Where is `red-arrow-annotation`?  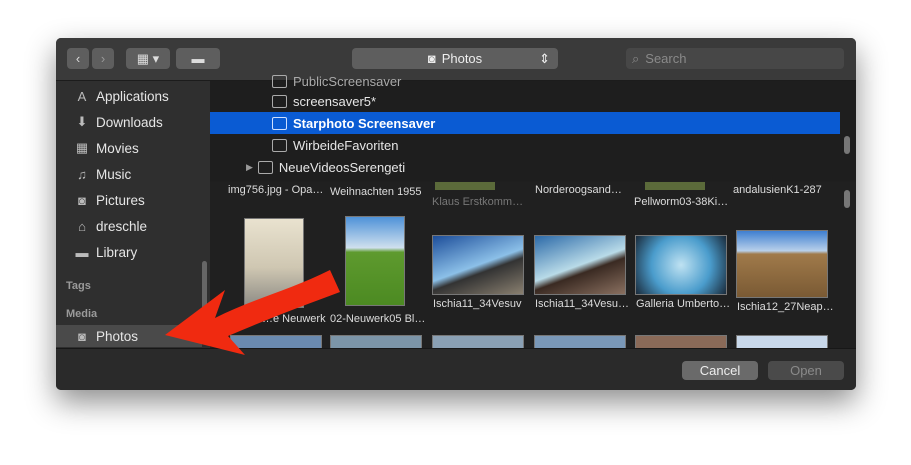
red-arrow-annotation is located at coordinates (252, 312).